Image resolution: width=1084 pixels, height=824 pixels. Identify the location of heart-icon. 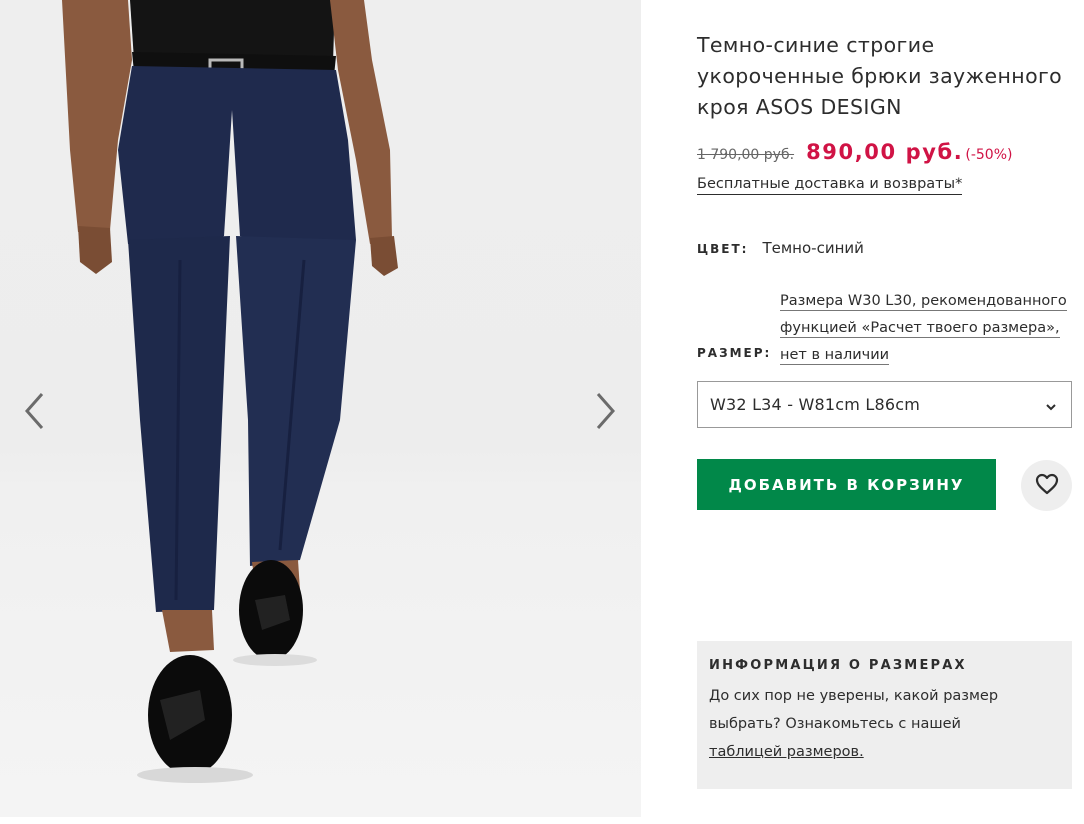
(1047, 486).